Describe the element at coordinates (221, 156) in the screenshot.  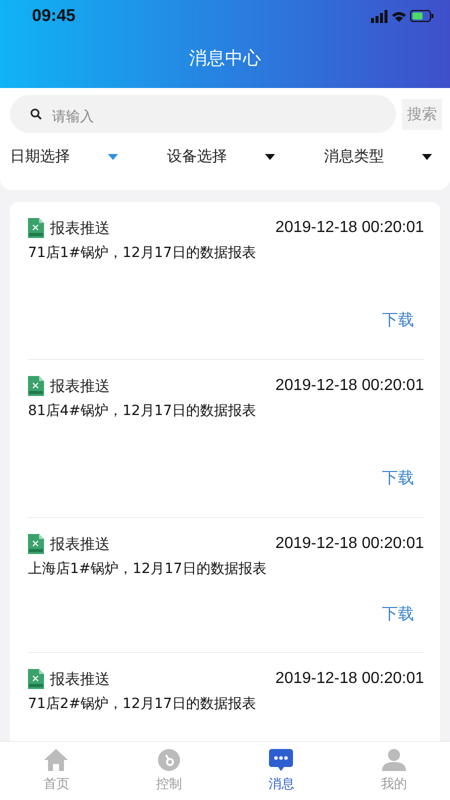
I see `filter-dropdown: 设备选择` at that location.